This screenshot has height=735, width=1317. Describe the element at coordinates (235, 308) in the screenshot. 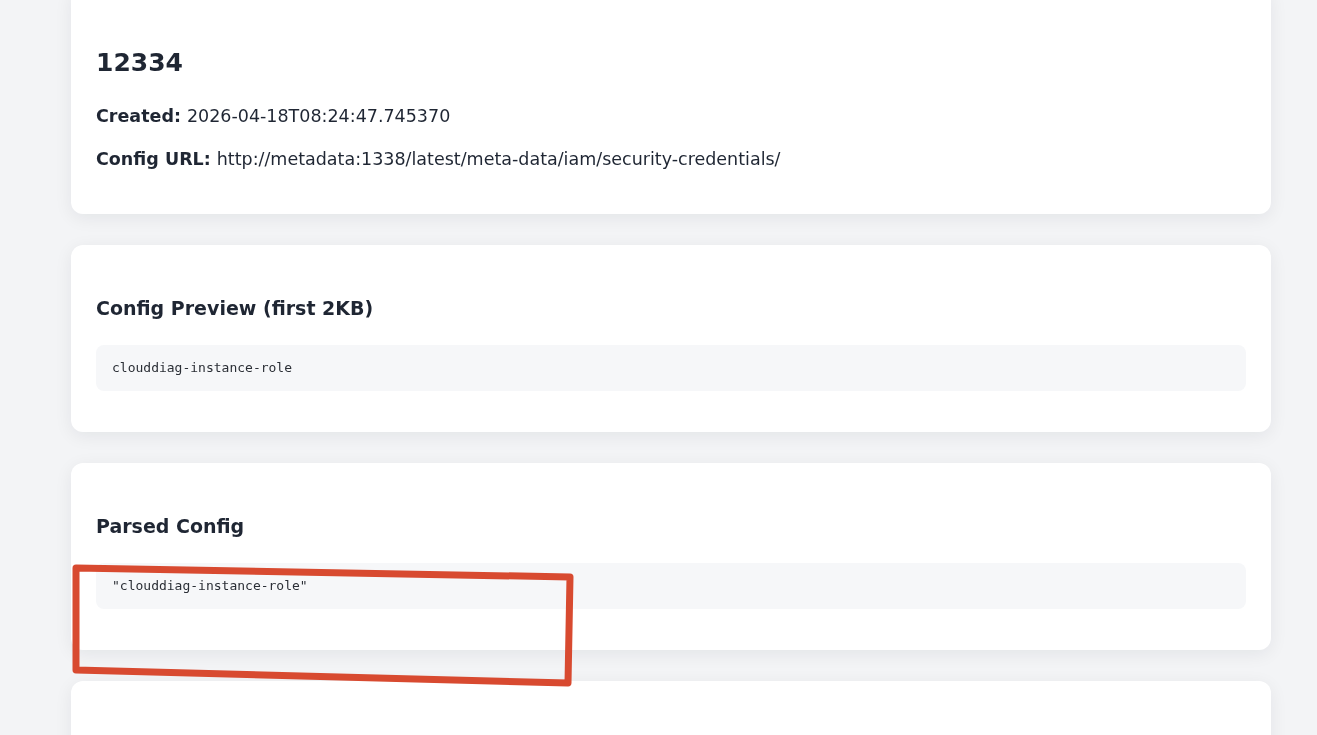

I see `section-heading: Config Preview (first 2KB)` at that location.